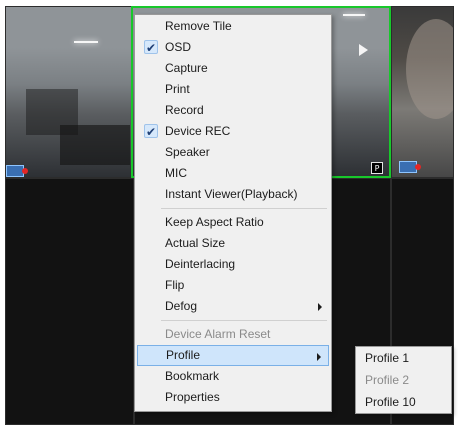 This screenshot has height=427, width=458. What do you see at coordinates (233, 110) in the screenshot?
I see `menu-item-record: Record` at bounding box center [233, 110].